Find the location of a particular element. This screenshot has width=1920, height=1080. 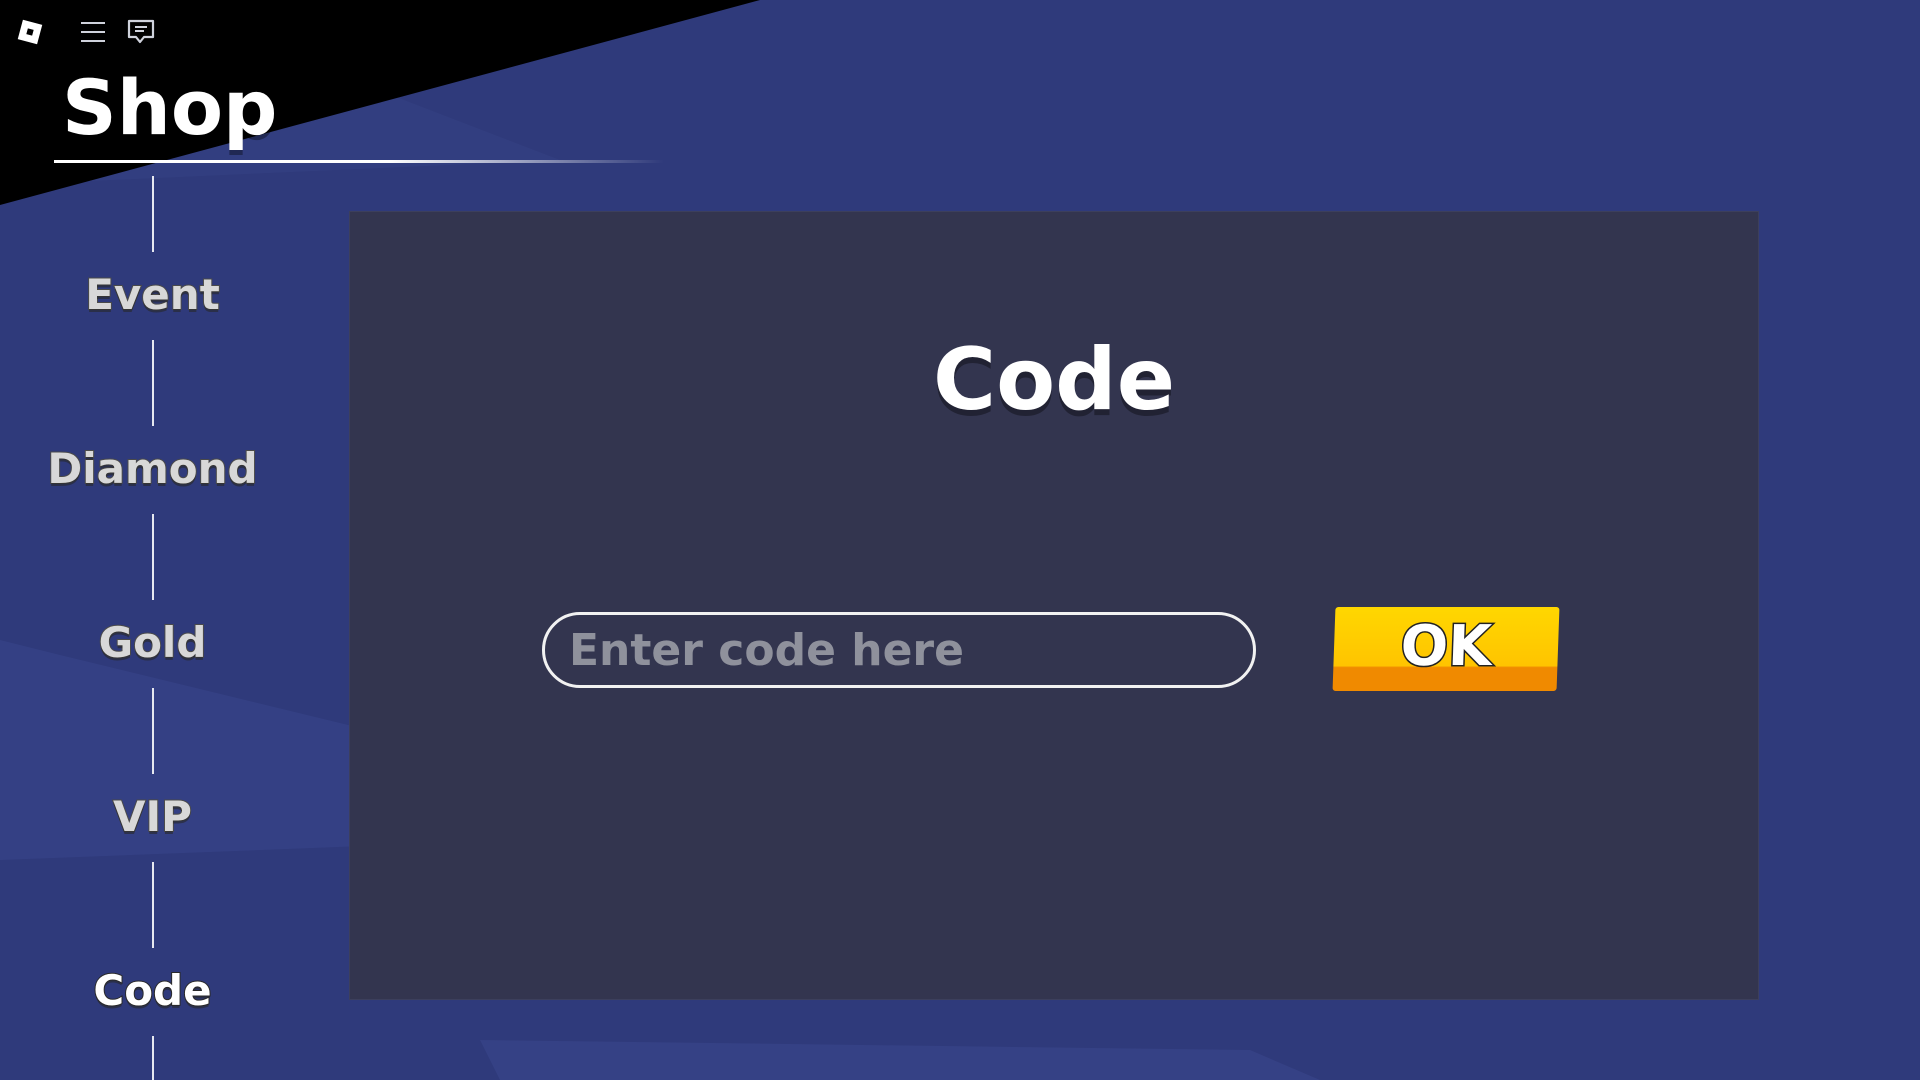

nav-item-diamond: Diamond is located at coordinates (152, 468).